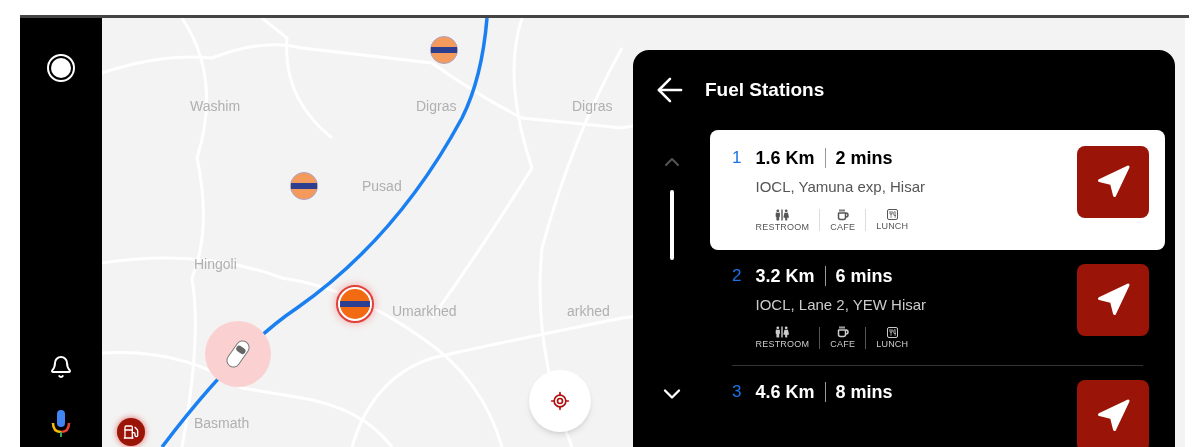  I want to click on bell-icon, so click(61, 367).